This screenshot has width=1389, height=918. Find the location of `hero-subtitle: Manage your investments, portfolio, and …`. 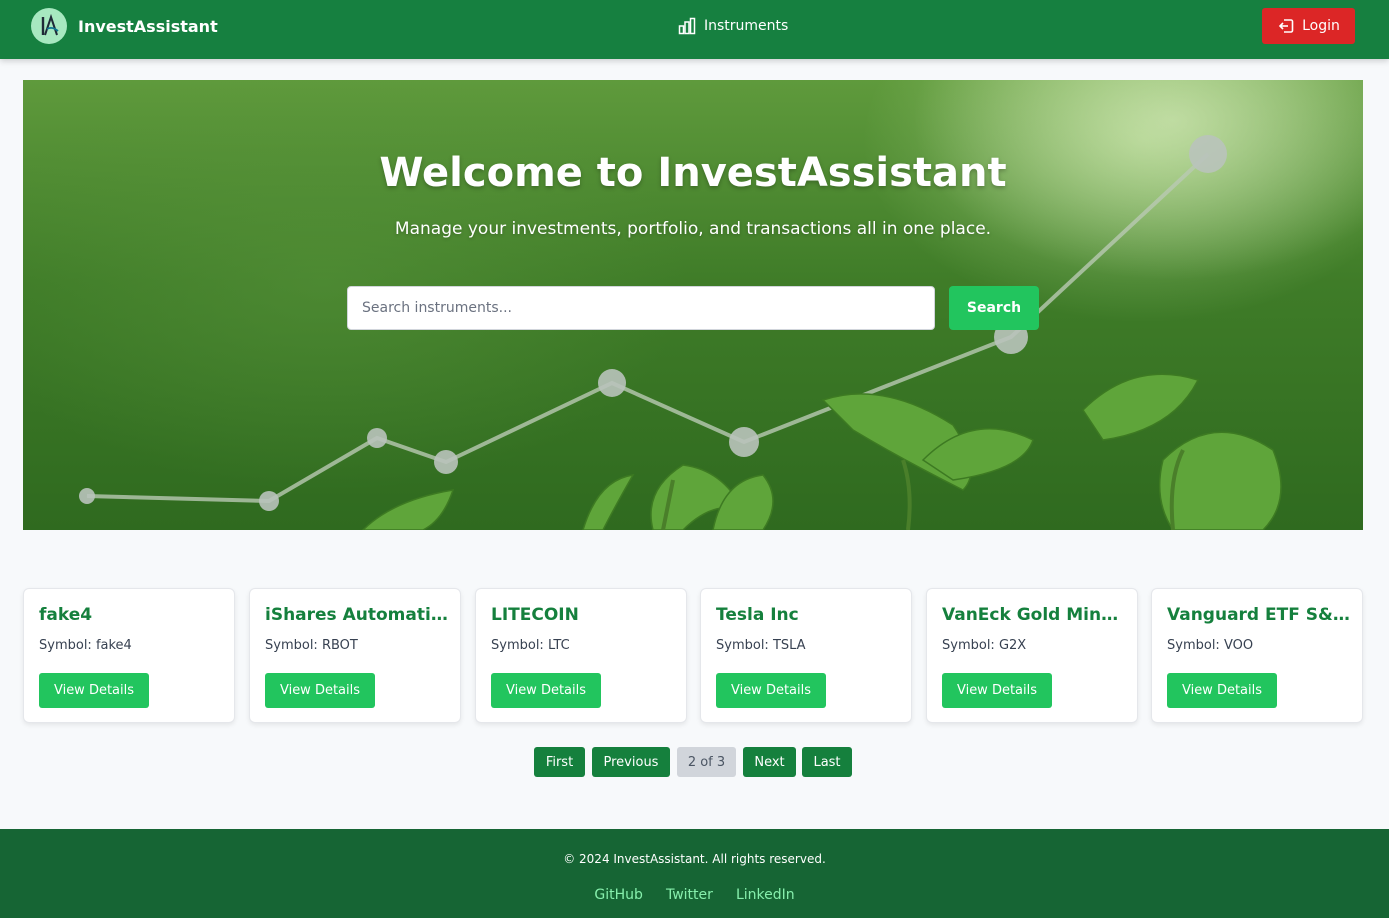

hero-subtitle: Manage your investments, portfolio, and … is located at coordinates (693, 229).